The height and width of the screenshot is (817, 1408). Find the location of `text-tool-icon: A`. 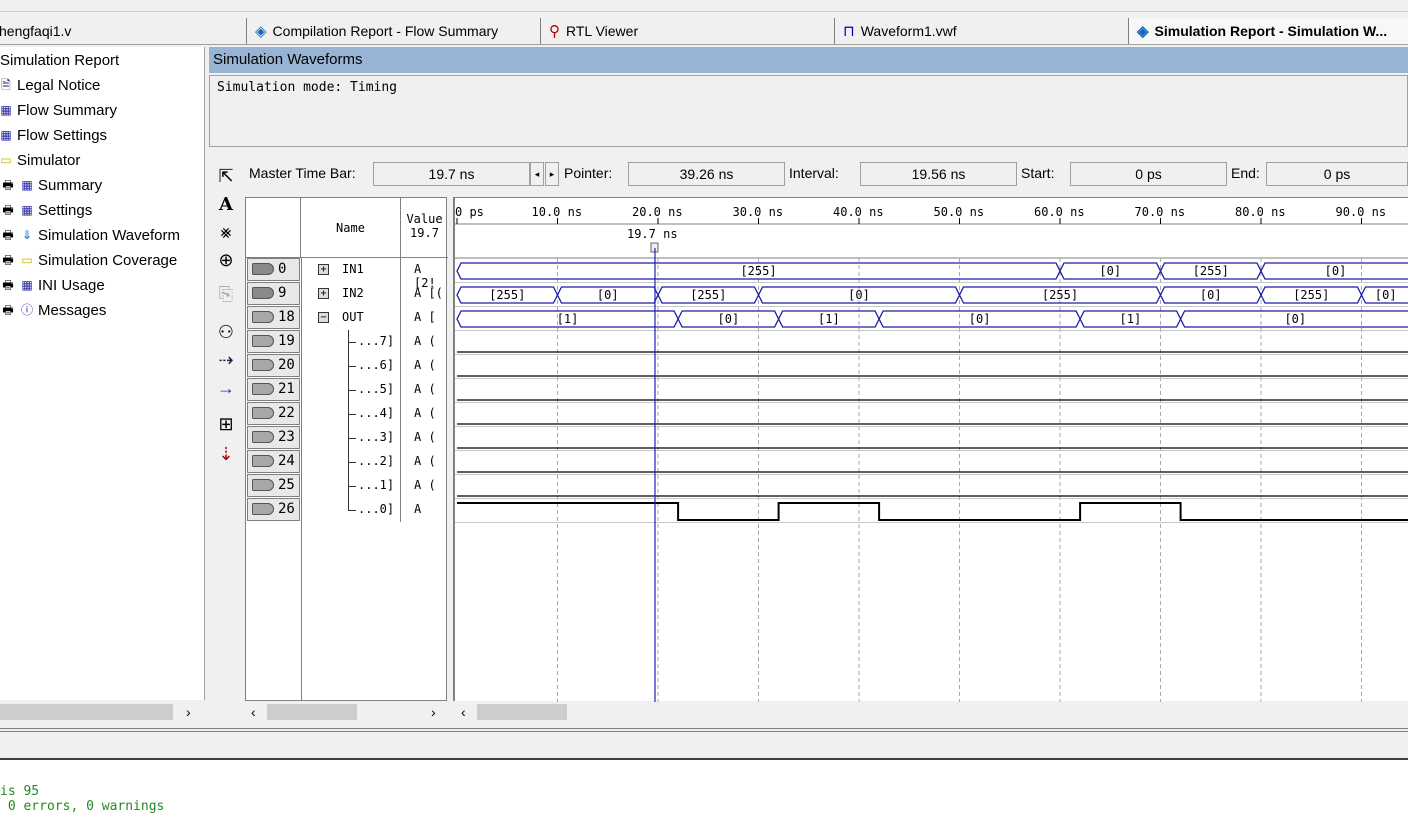

text-tool-icon: A is located at coordinates (226, 205).